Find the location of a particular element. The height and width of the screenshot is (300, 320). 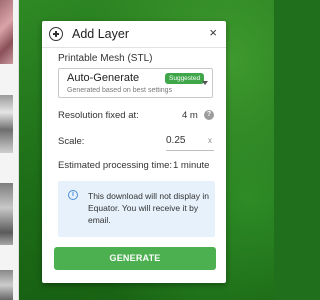

generate-button: GENERATE is located at coordinates (135, 258).